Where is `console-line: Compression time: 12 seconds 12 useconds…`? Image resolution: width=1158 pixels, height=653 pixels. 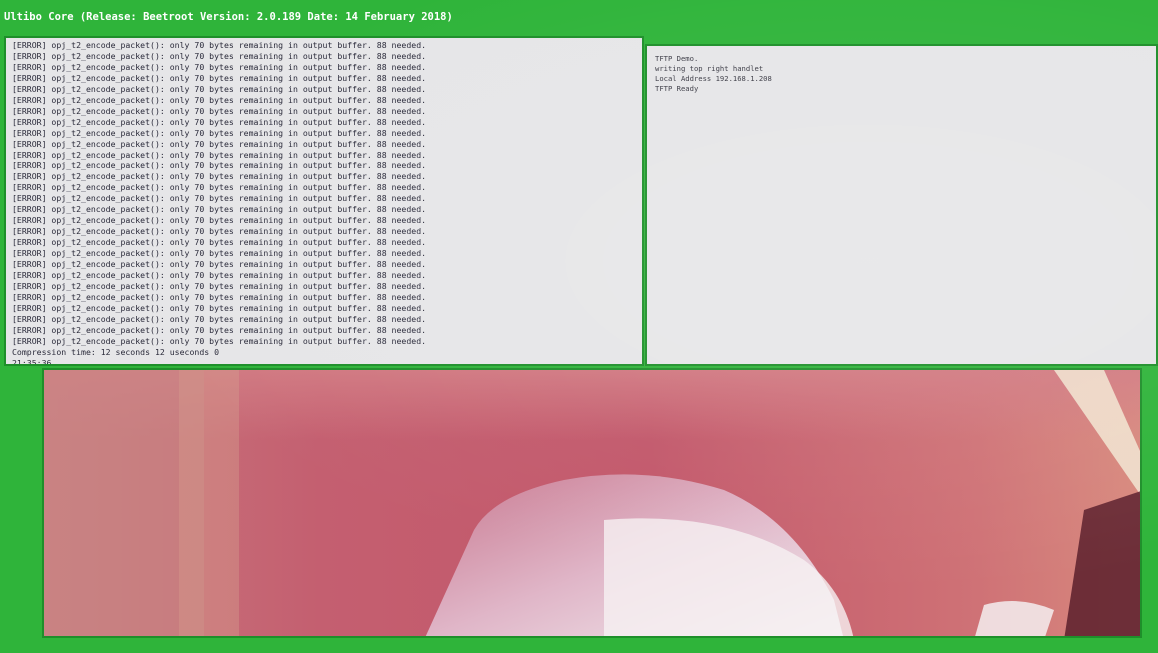
console-line: Compression time: 12 seconds 12 useconds… is located at coordinates (116, 351).